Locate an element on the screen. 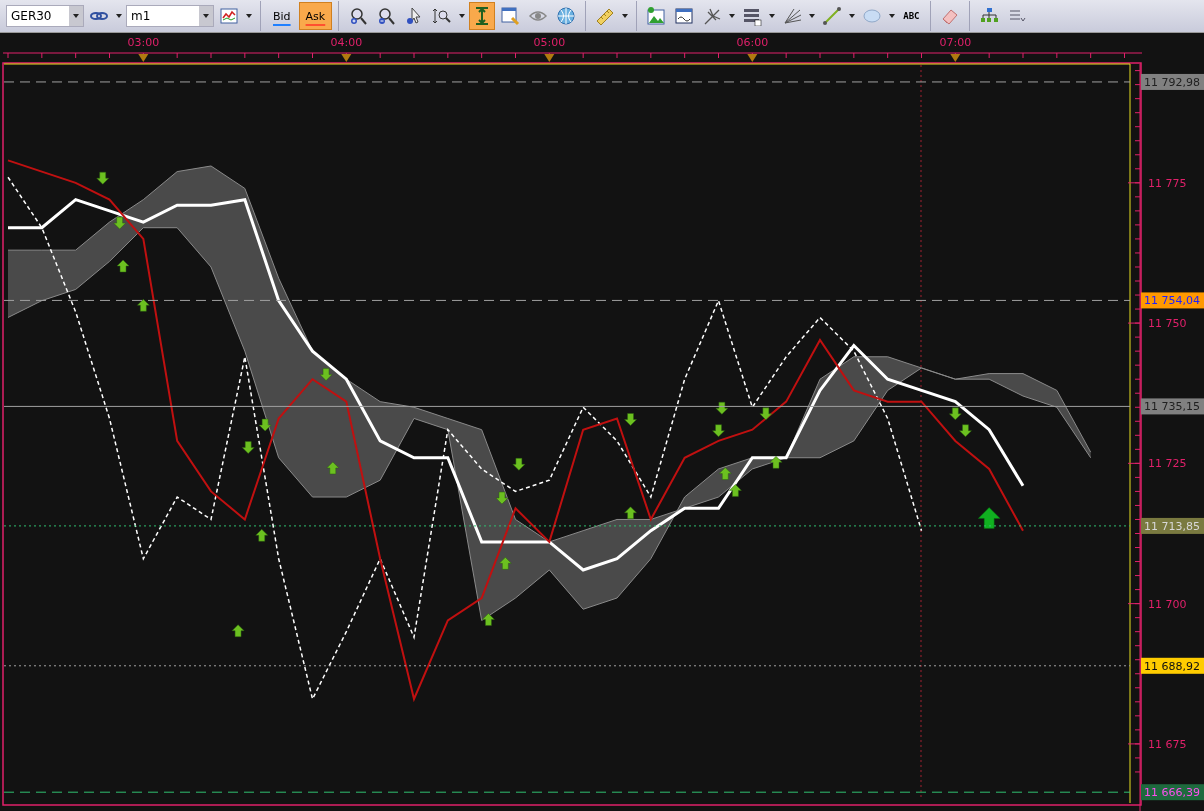 This screenshot has height=811, width=1204. image-icon is located at coordinates (656, 16).